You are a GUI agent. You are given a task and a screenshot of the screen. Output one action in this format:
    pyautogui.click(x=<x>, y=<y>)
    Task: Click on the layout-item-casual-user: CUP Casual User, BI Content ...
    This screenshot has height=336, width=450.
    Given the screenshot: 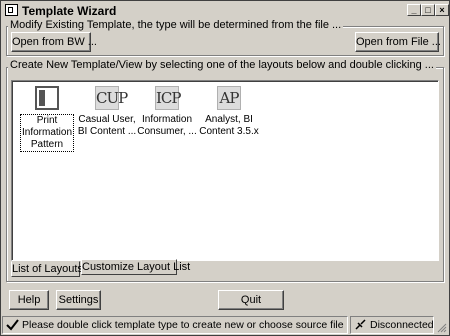 What is the action you would take?
    pyautogui.click(x=107, y=112)
    